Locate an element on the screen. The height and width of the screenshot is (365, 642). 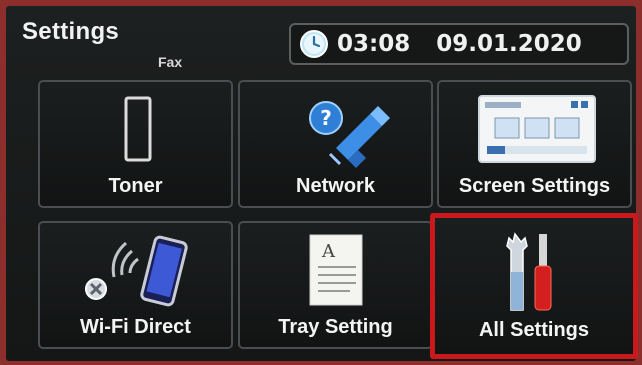
network-label: Network is located at coordinates (335, 186).